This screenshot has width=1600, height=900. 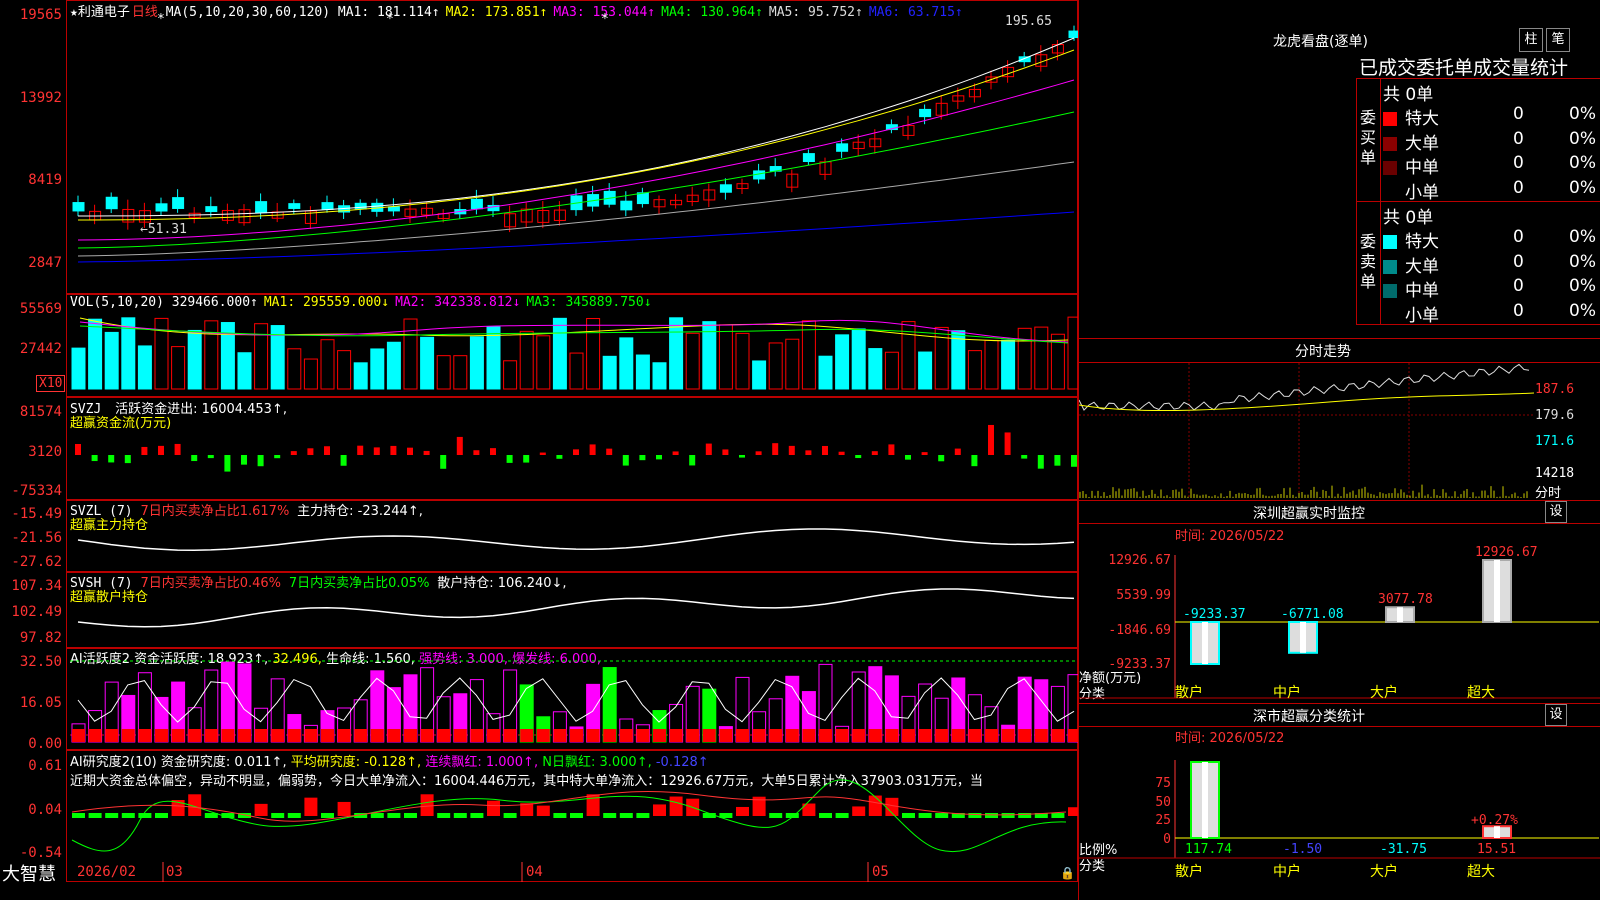 What do you see at coordinates (1208, 849) in the screenshot?
I see `value-label: 117.74` at bounding box center [1208, 849].